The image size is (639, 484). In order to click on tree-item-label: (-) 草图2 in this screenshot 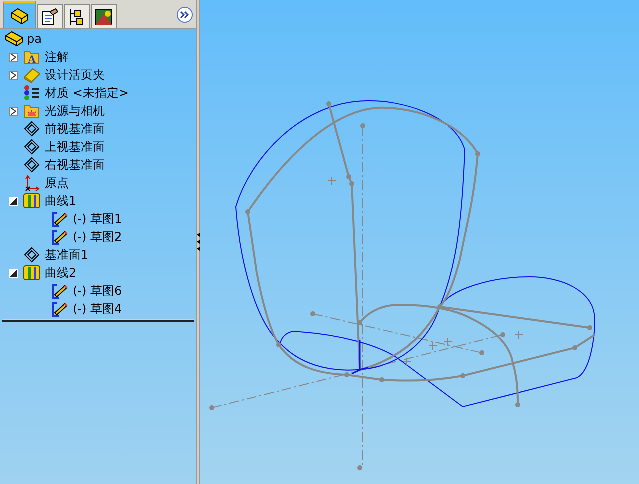, I will do `click(97, 237)`.